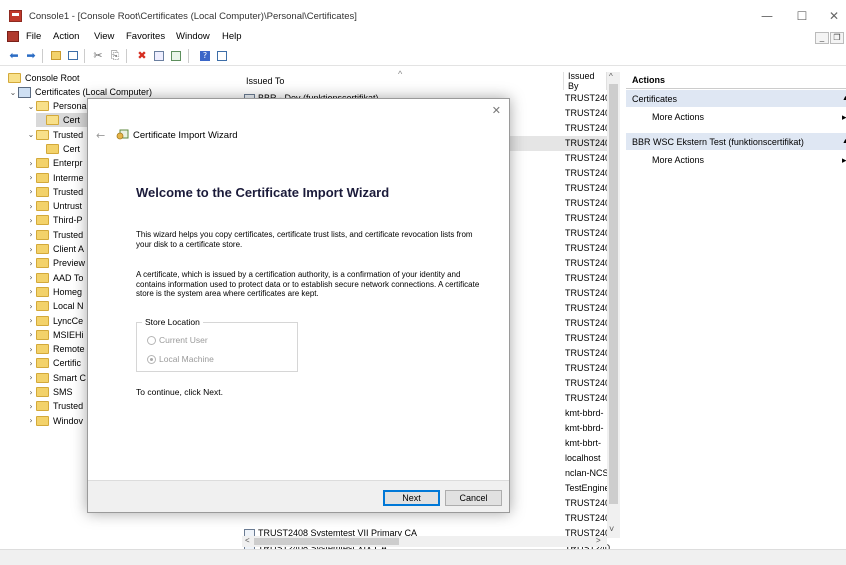 The width and height of the screenshot is (846, 565). Describe the element at coordinates (55, 263) in the screenshot. I see `tree-item: › Preview` at that location.